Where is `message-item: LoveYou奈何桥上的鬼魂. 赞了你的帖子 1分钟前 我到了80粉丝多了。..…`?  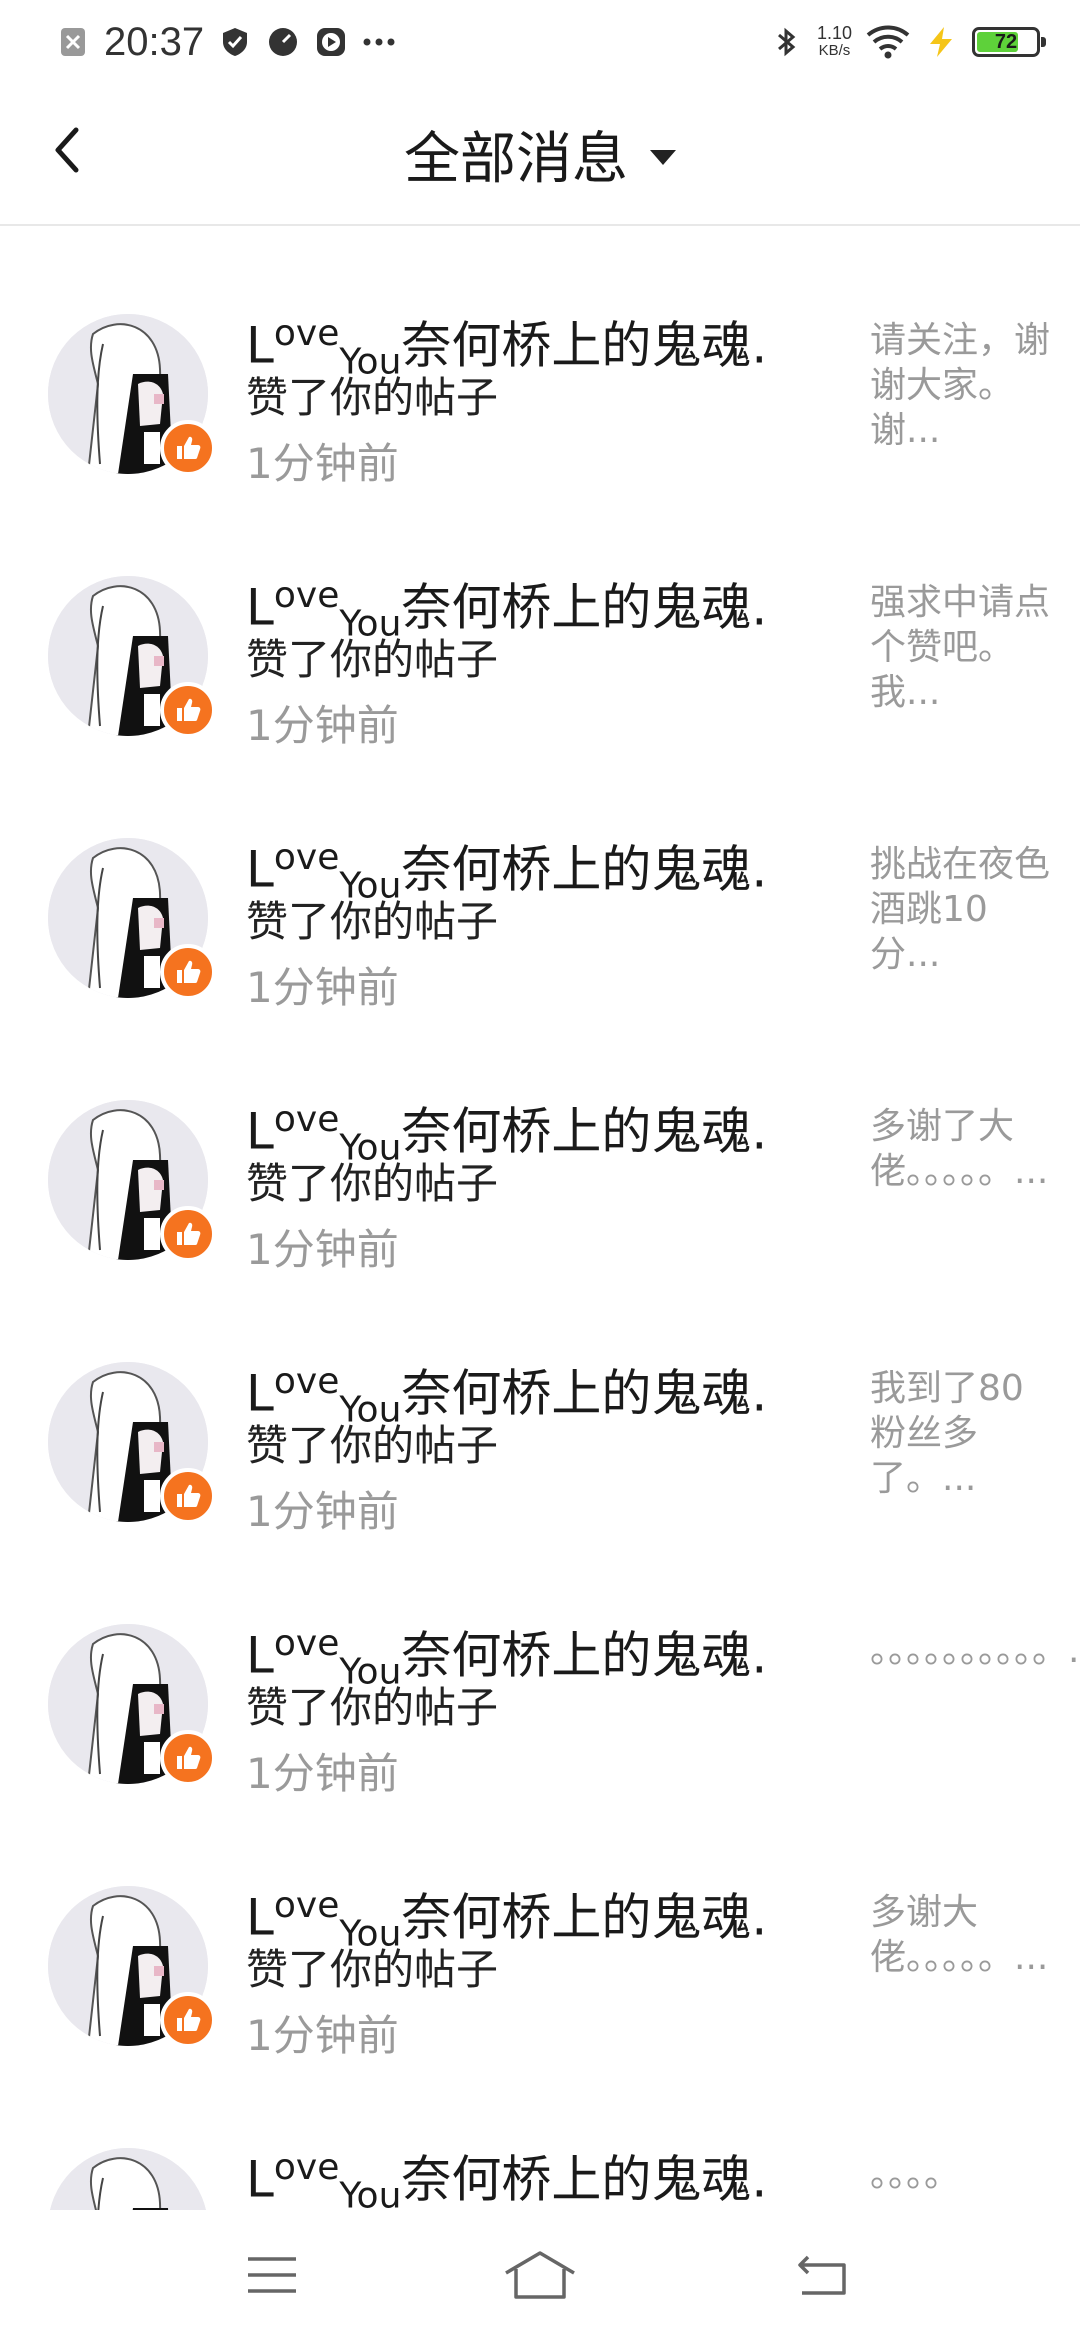 message-item: LoveYou奈何桥上的鬼魂. 赞了你的帖子 1分钟前 我到了80粉丝多了。..… is located at coordinates (540, 1405).